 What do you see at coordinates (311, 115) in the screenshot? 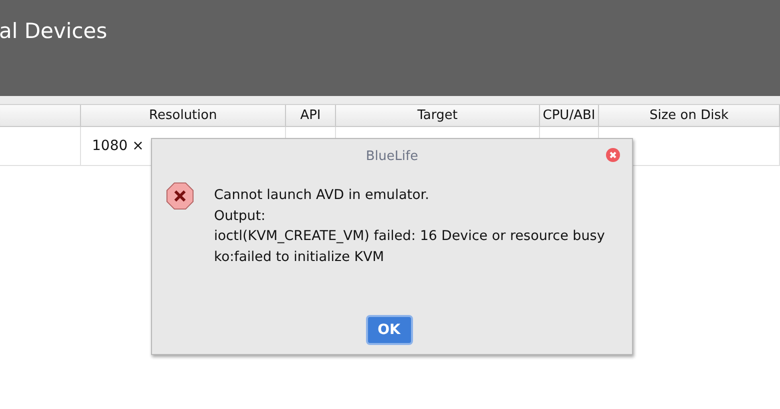
I see `column-header: API` at bounding box center [311, 115].